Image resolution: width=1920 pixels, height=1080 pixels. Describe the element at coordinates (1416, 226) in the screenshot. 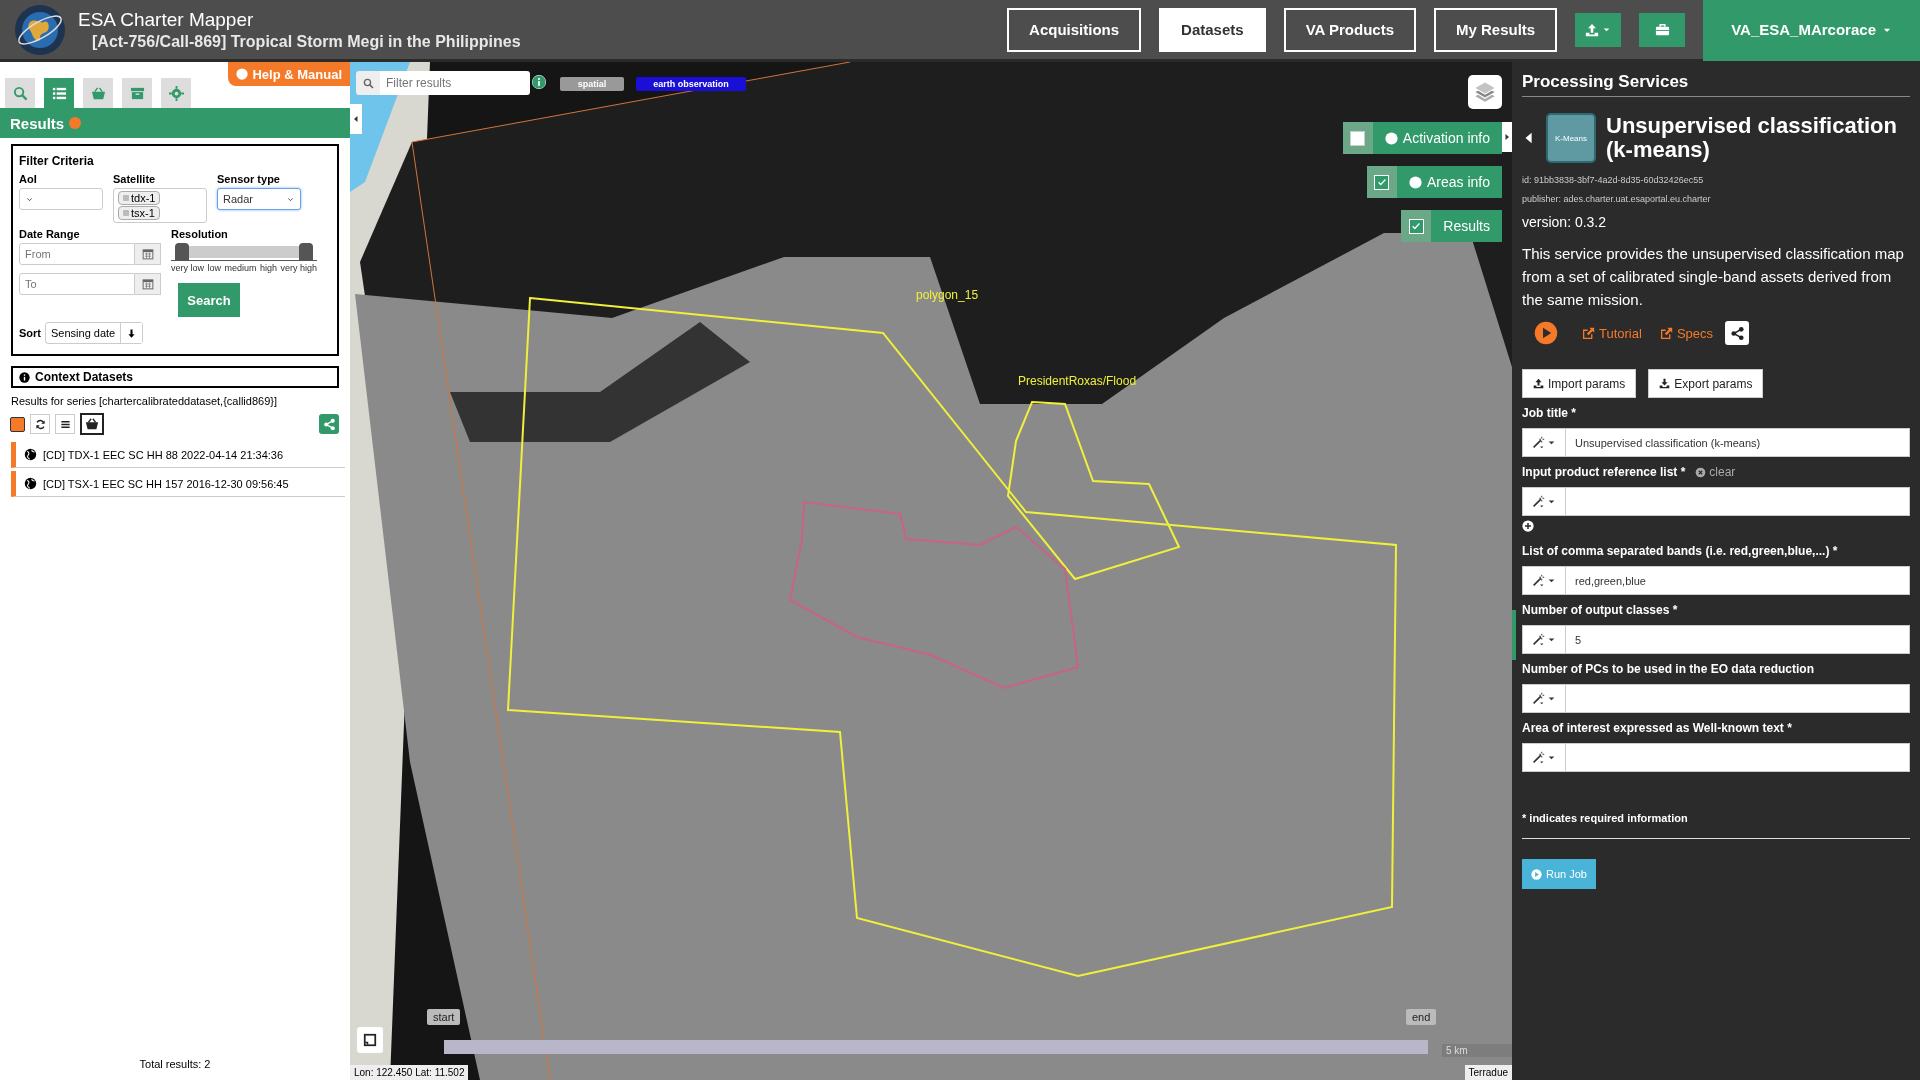

I see `check-icon` at that location.